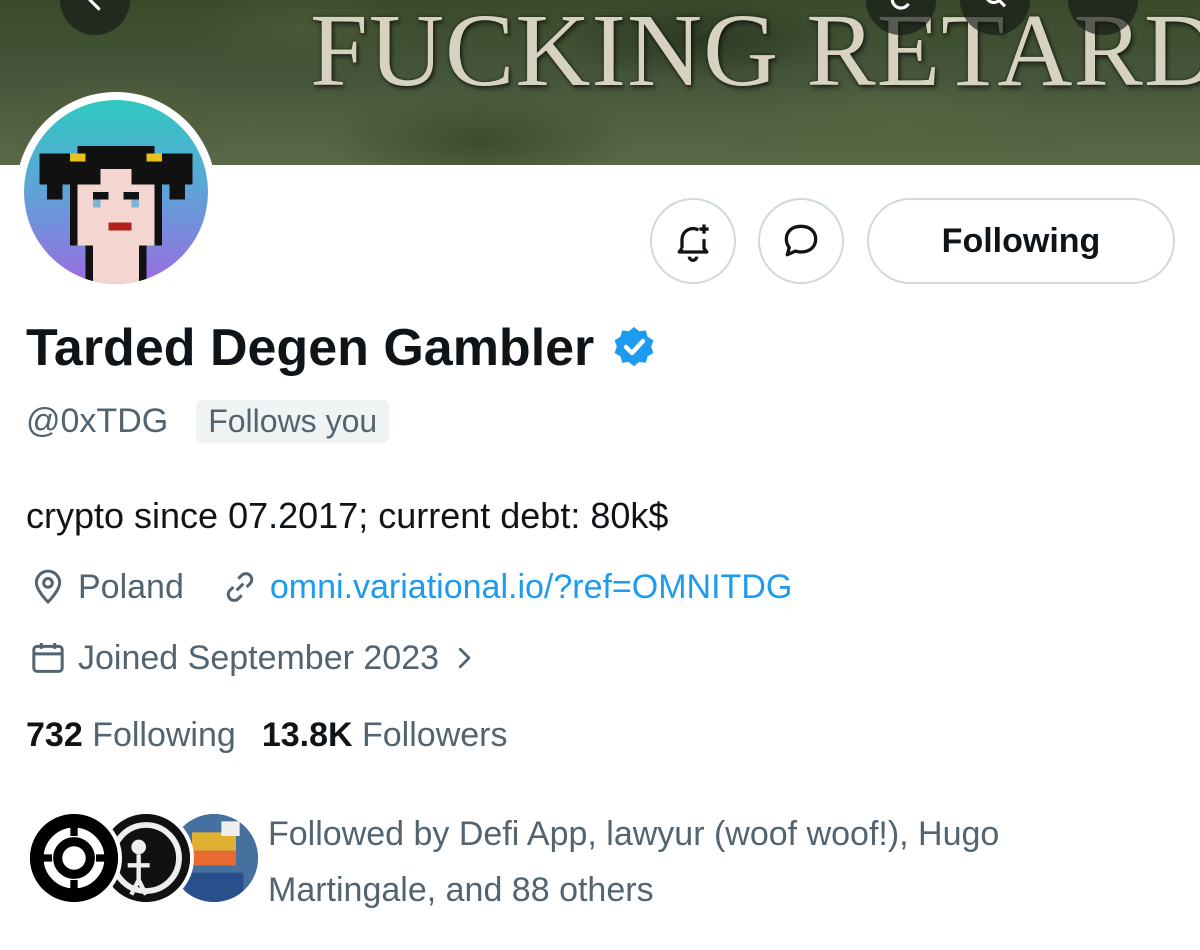 The height and width of the screenshot is (950, 1200). What do you see at coordinates (464, 658) in the screenshot?
I see `chevron-right-icon` at bounding box center [464, 658].